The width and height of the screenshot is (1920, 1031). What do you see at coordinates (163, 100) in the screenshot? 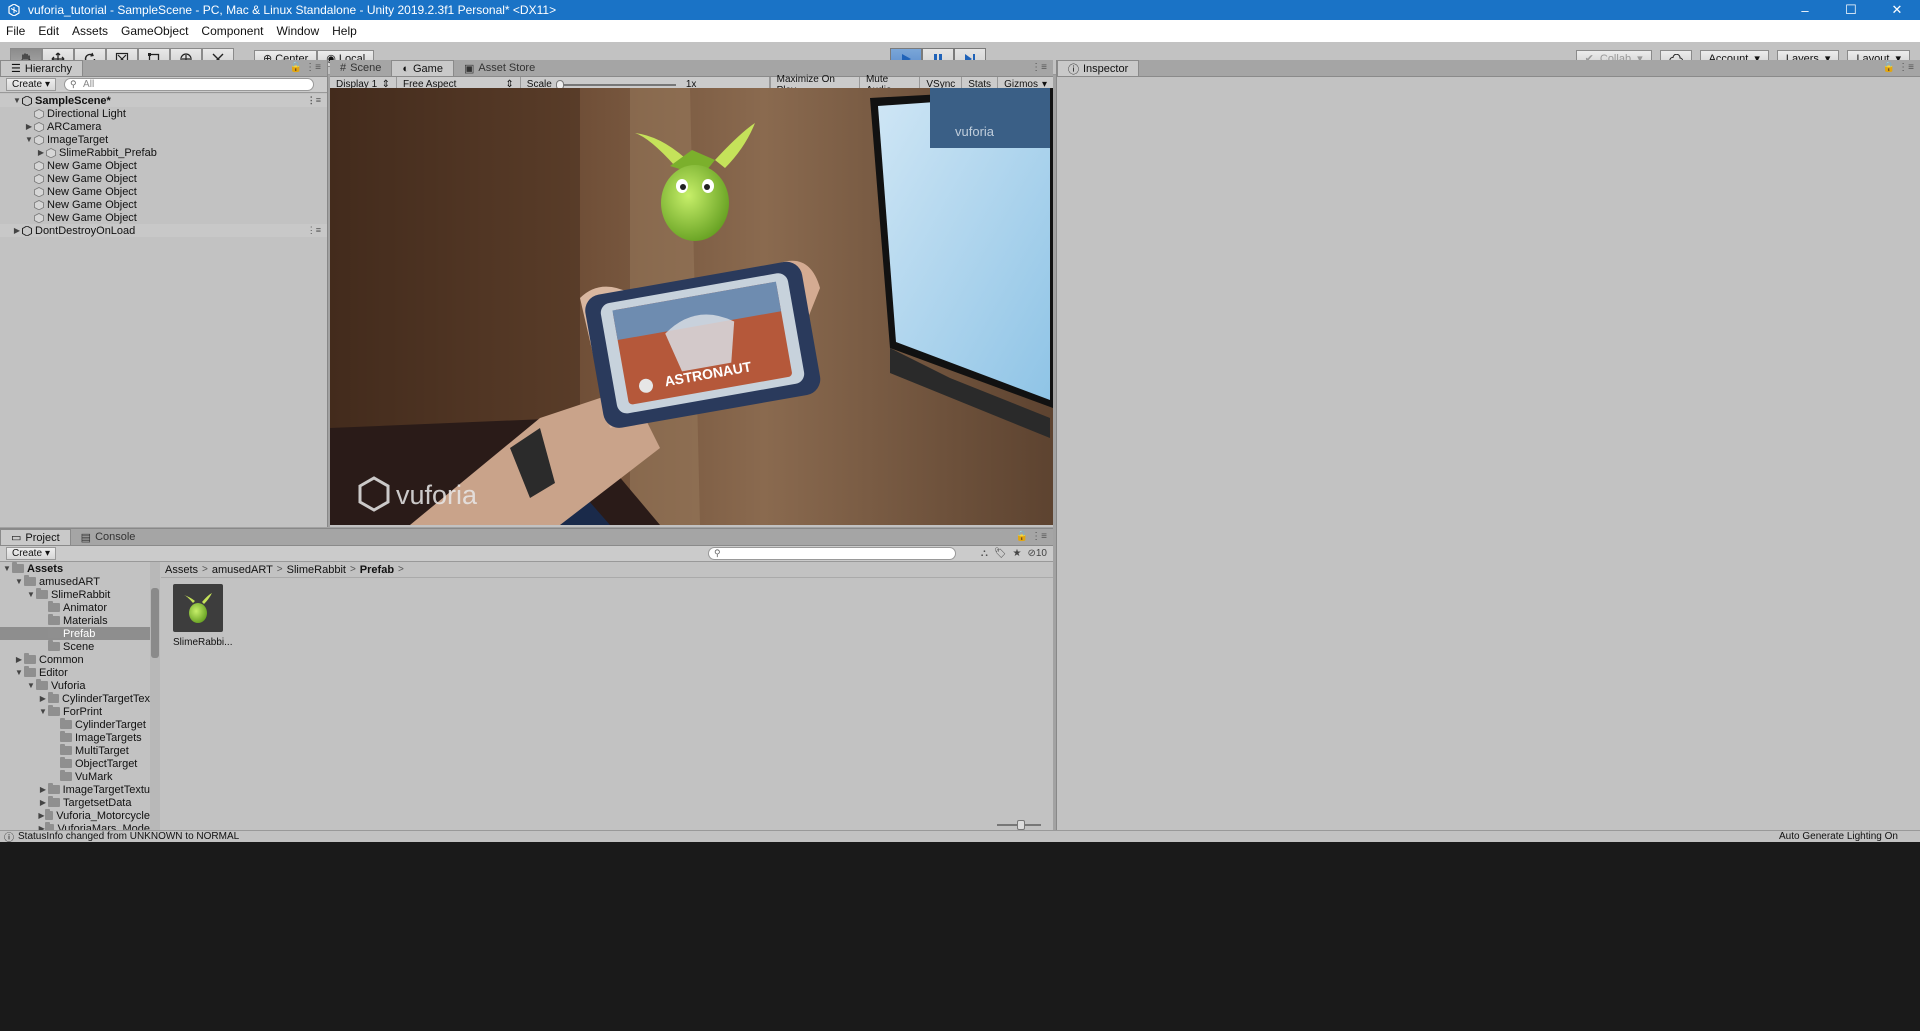
I see `scene-row: ▼ SampleScene* ⋮≡` at bounding box center [163, 100].